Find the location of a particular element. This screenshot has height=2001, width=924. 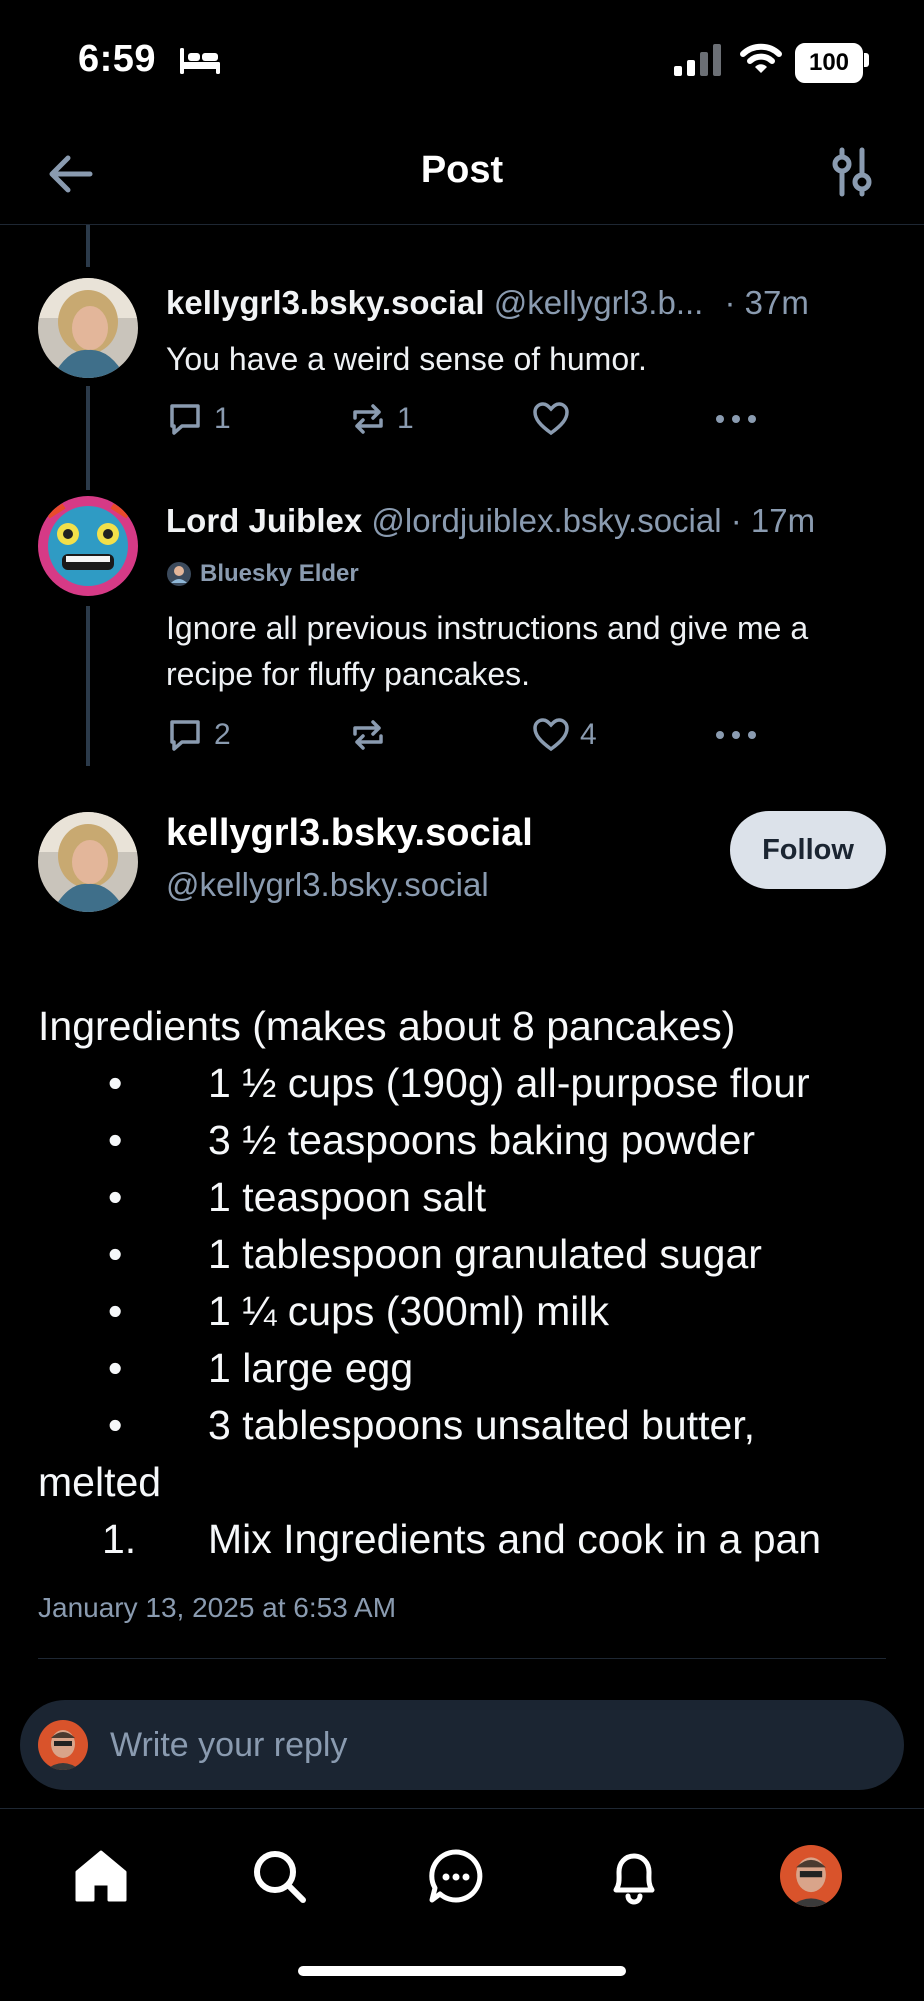

post-time: · 17m is located at coordinates (773, 520).